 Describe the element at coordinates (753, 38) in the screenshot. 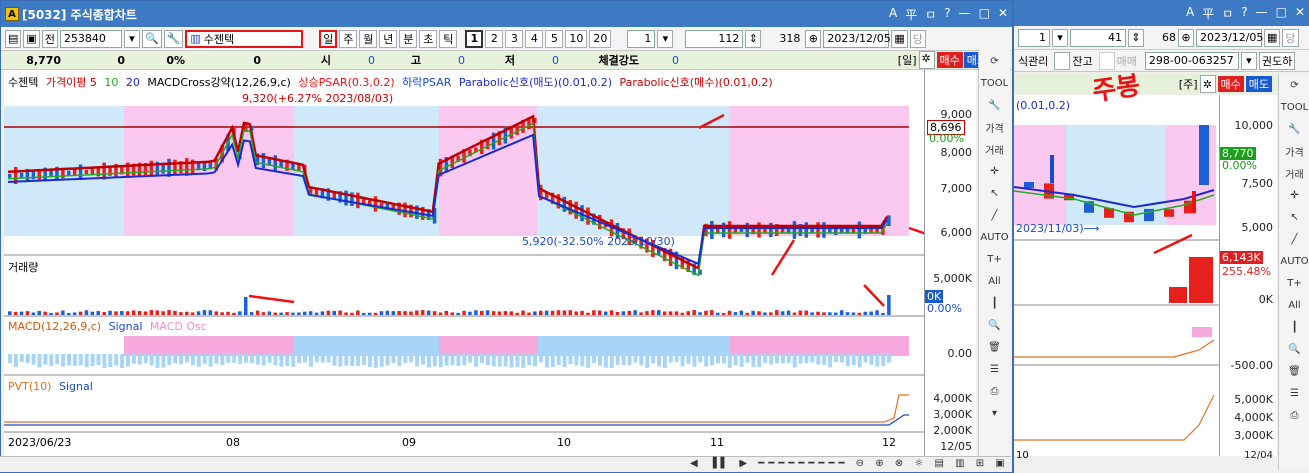

I see `spin-icon: ⇕` at that location.